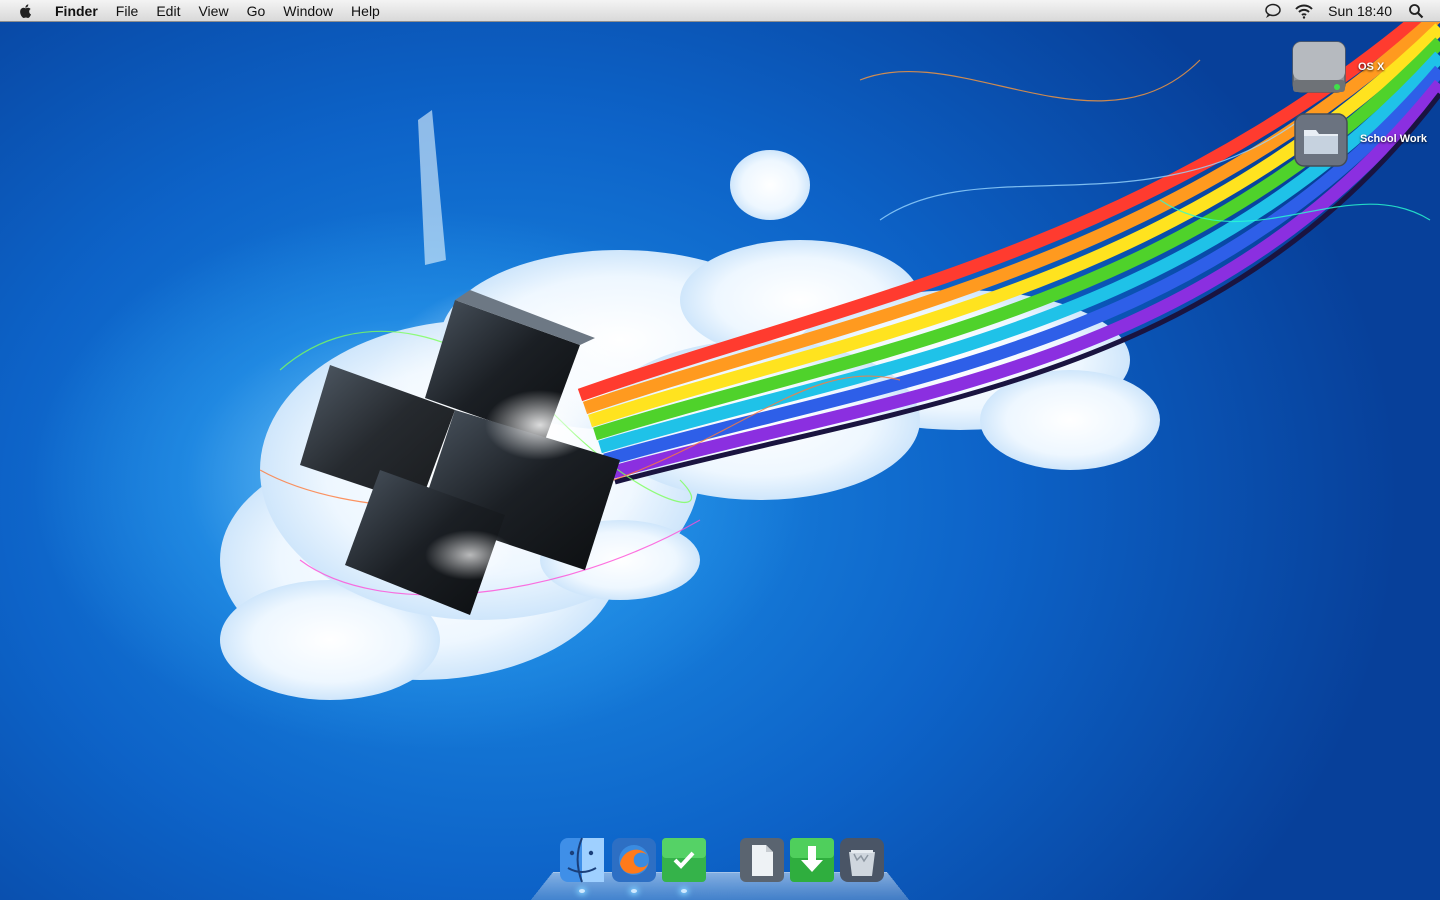  I want to click on menu-app-finder: Finder, so click(76, 11).